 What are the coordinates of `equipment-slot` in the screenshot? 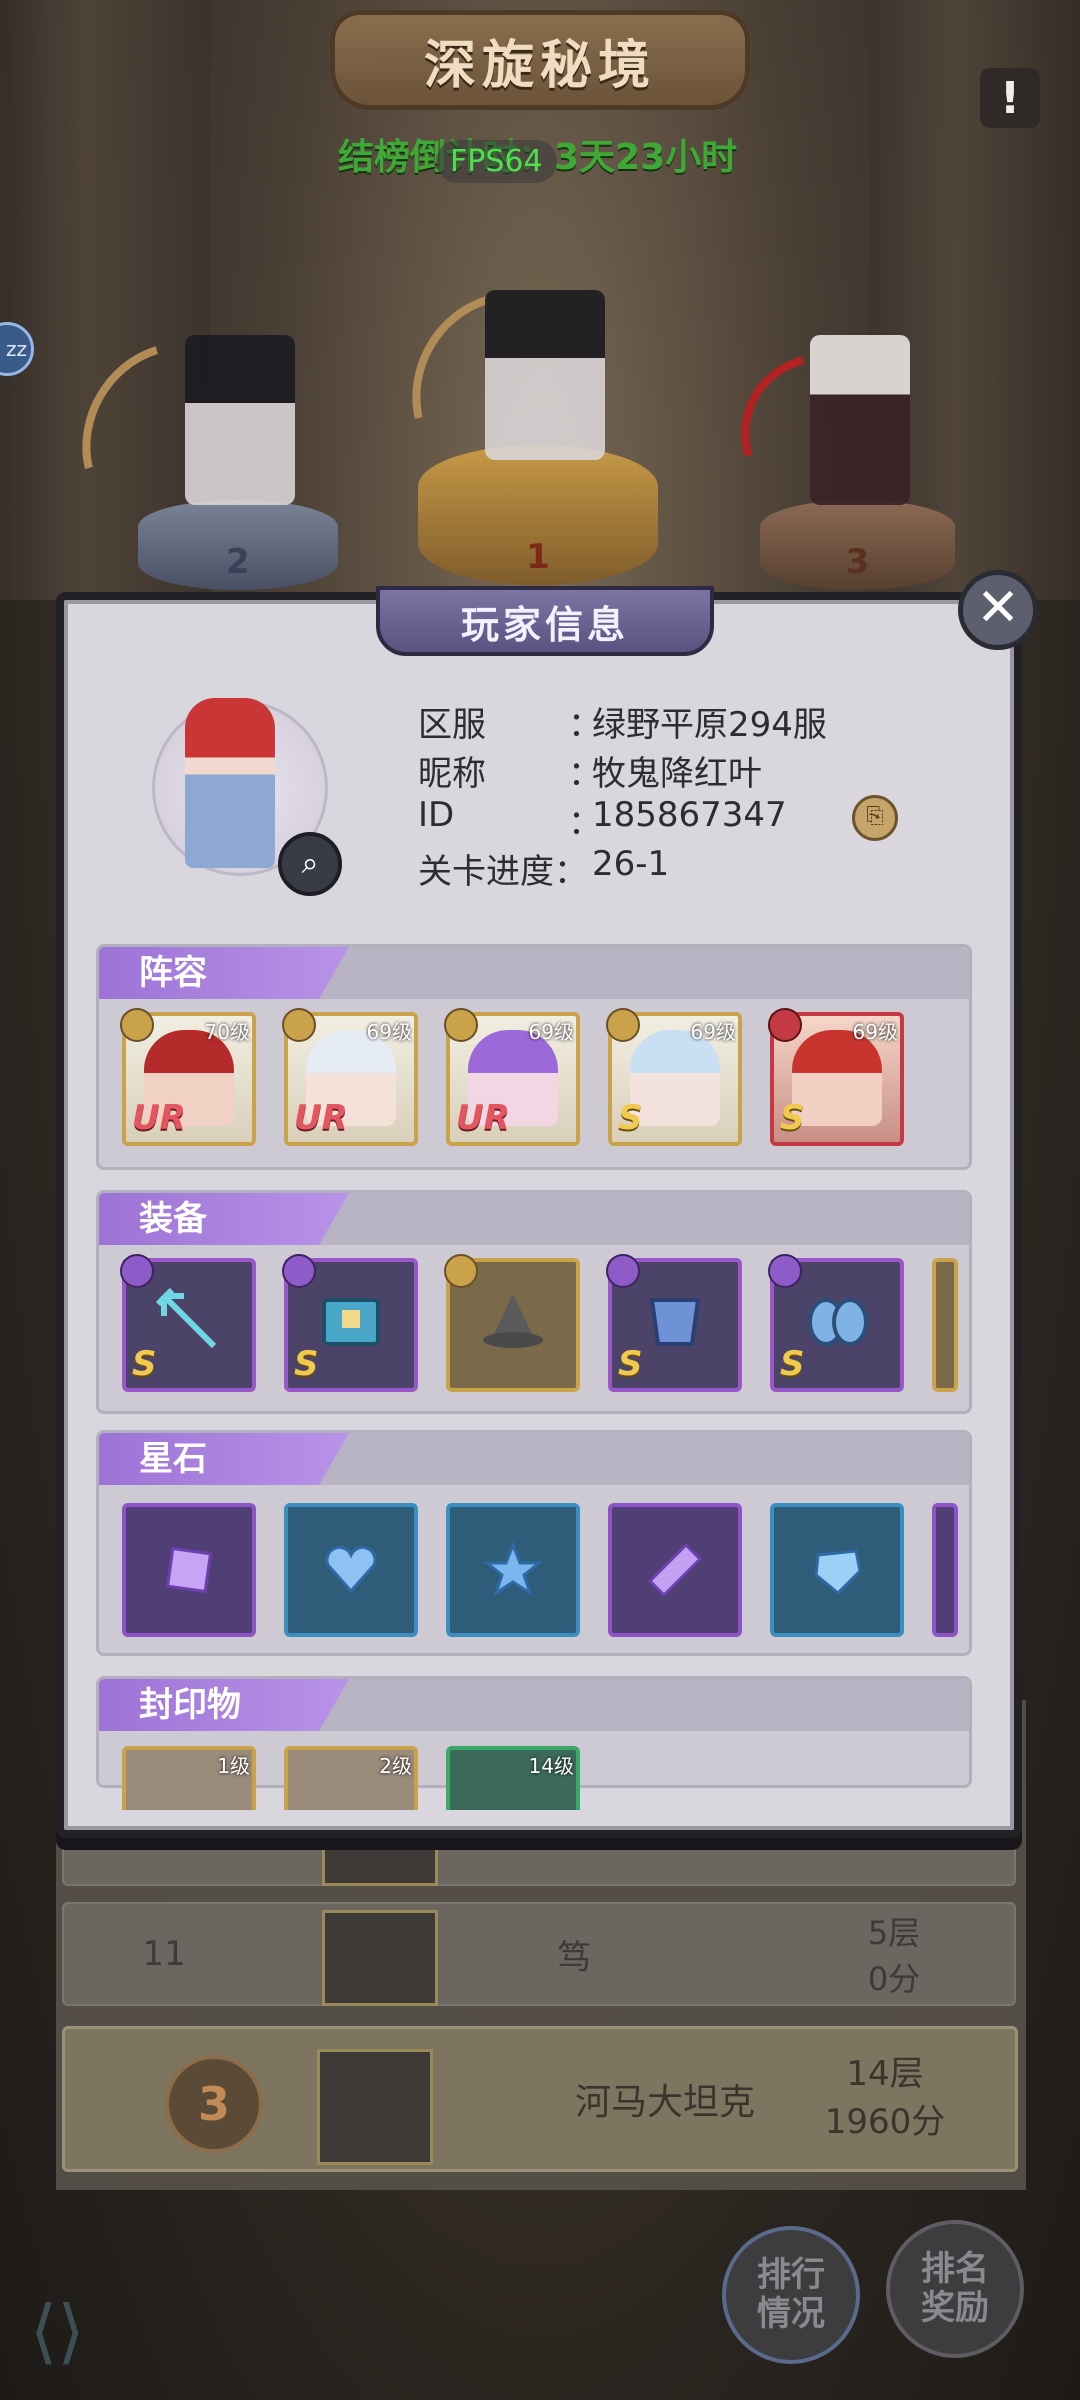 It's located at (512, 1323).